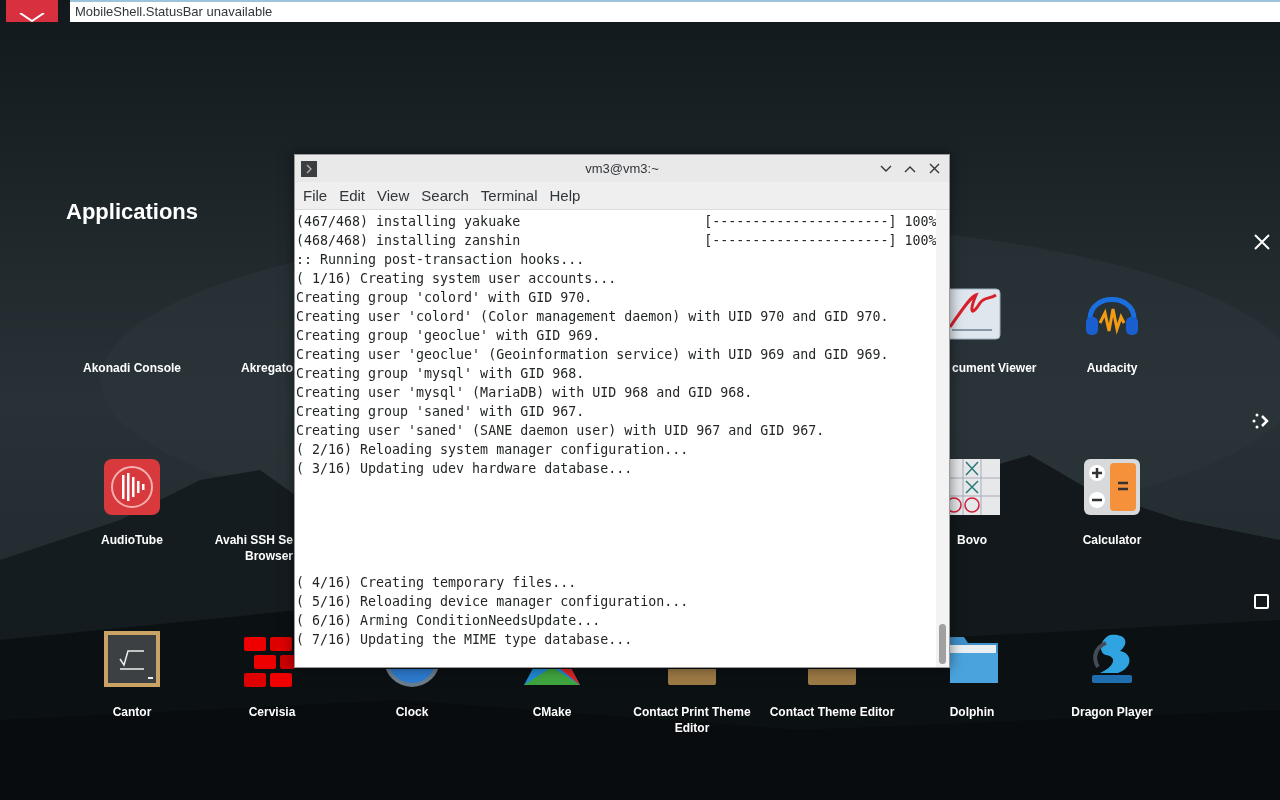 This screenshot has height=800, width=1280. I want to click on menu-item: File, so click(315, 195).